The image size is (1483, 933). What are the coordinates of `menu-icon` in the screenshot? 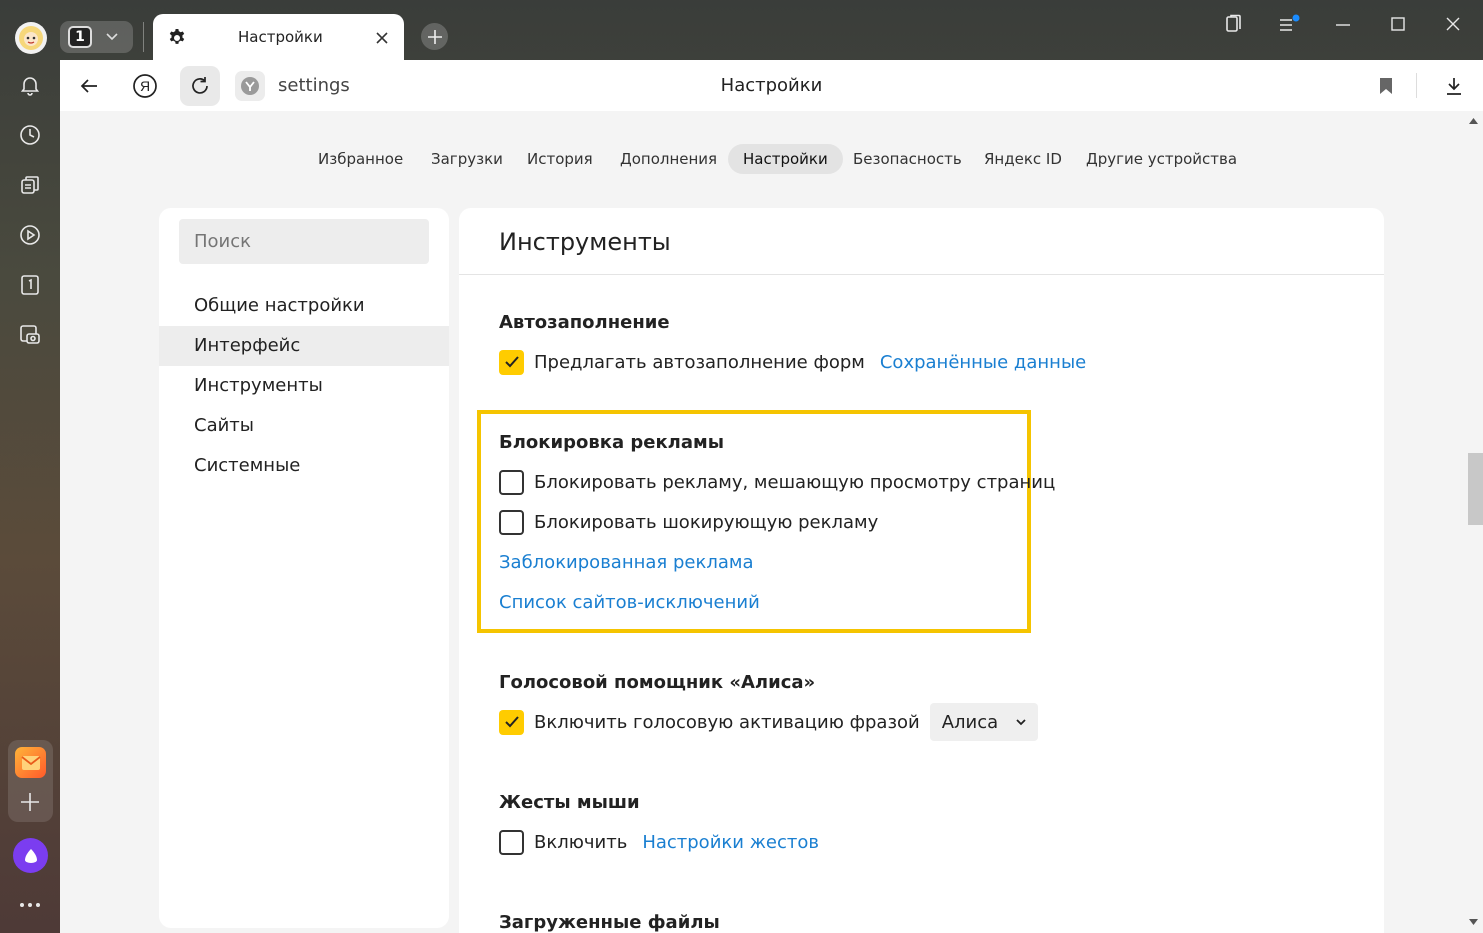 It's located at (1289, 24).